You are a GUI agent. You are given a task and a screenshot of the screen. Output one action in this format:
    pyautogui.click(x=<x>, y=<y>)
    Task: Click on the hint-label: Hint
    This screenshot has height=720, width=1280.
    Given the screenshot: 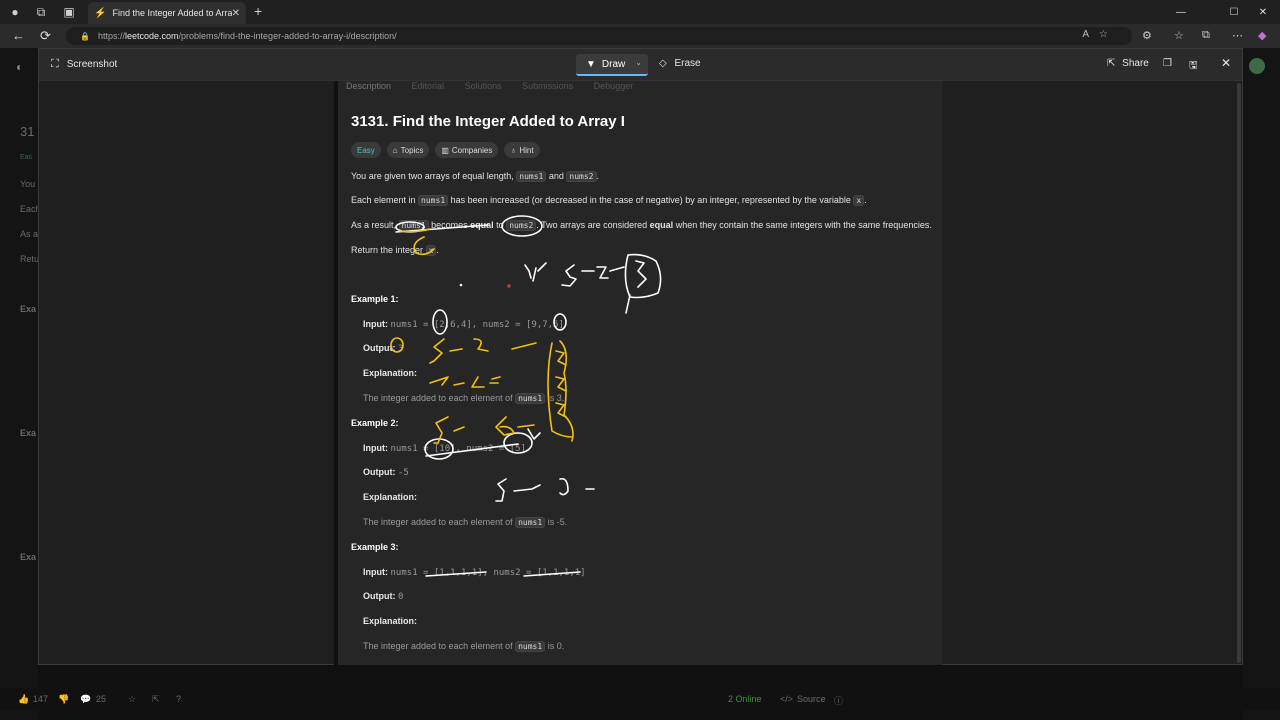 What is the action you would take?
    pyautogui.click(x=526, y=150)
    